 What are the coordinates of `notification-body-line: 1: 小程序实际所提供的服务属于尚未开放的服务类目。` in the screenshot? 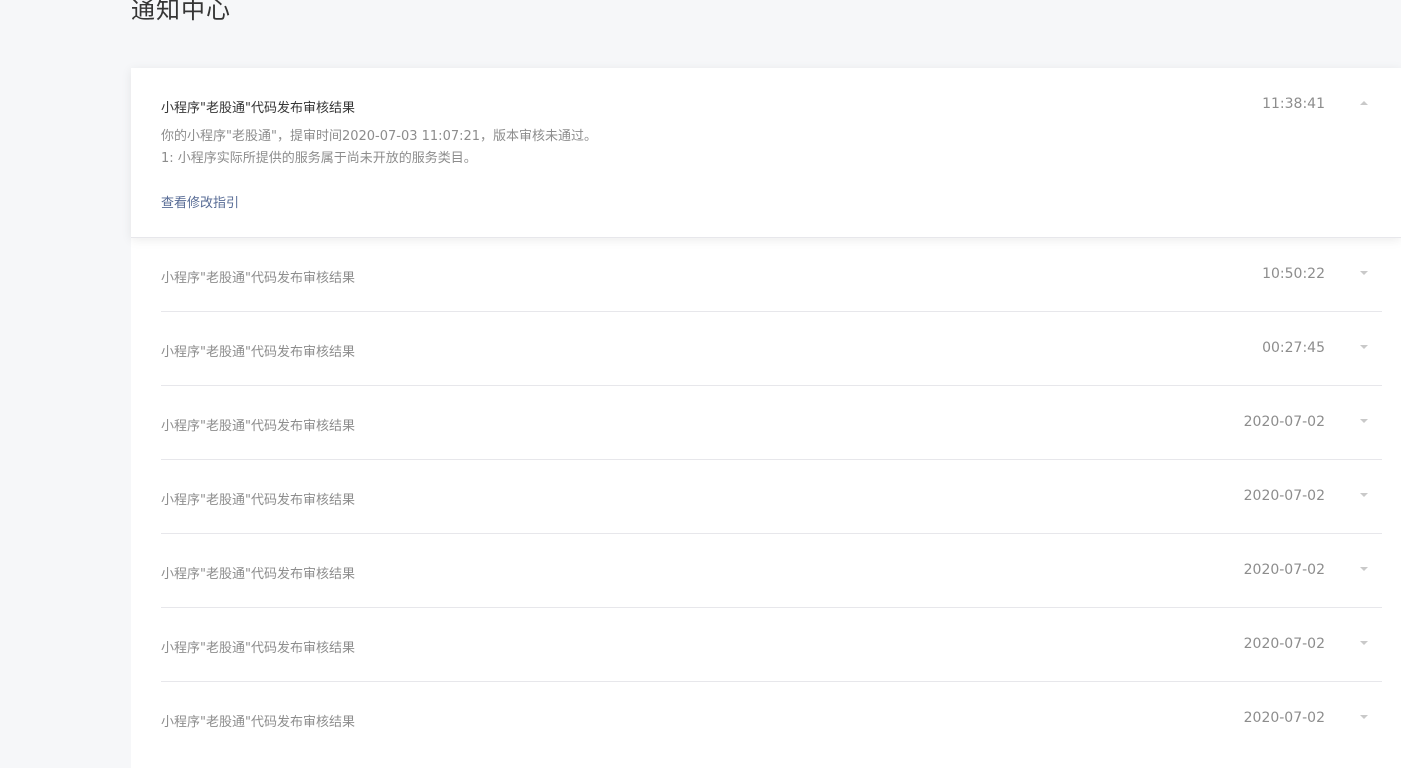 It's located at (319, 158).